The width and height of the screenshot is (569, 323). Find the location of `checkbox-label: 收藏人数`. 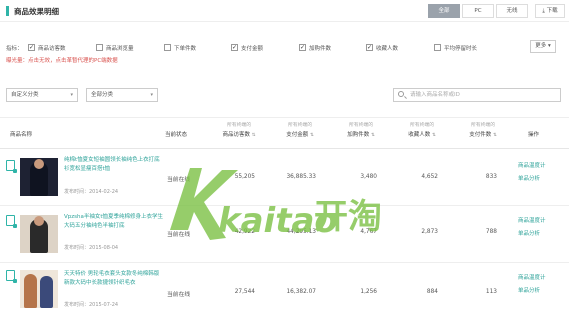

checkbox-label: 收藏人数 is located at coordinates (387, 49).